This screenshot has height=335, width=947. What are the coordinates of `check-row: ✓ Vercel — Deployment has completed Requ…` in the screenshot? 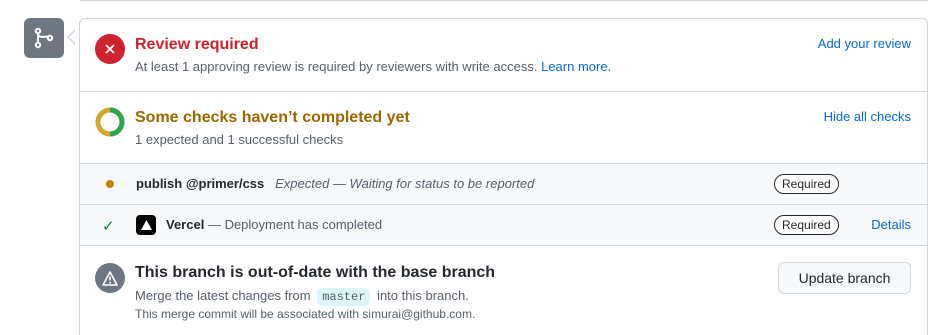 It's located at (503, 224).